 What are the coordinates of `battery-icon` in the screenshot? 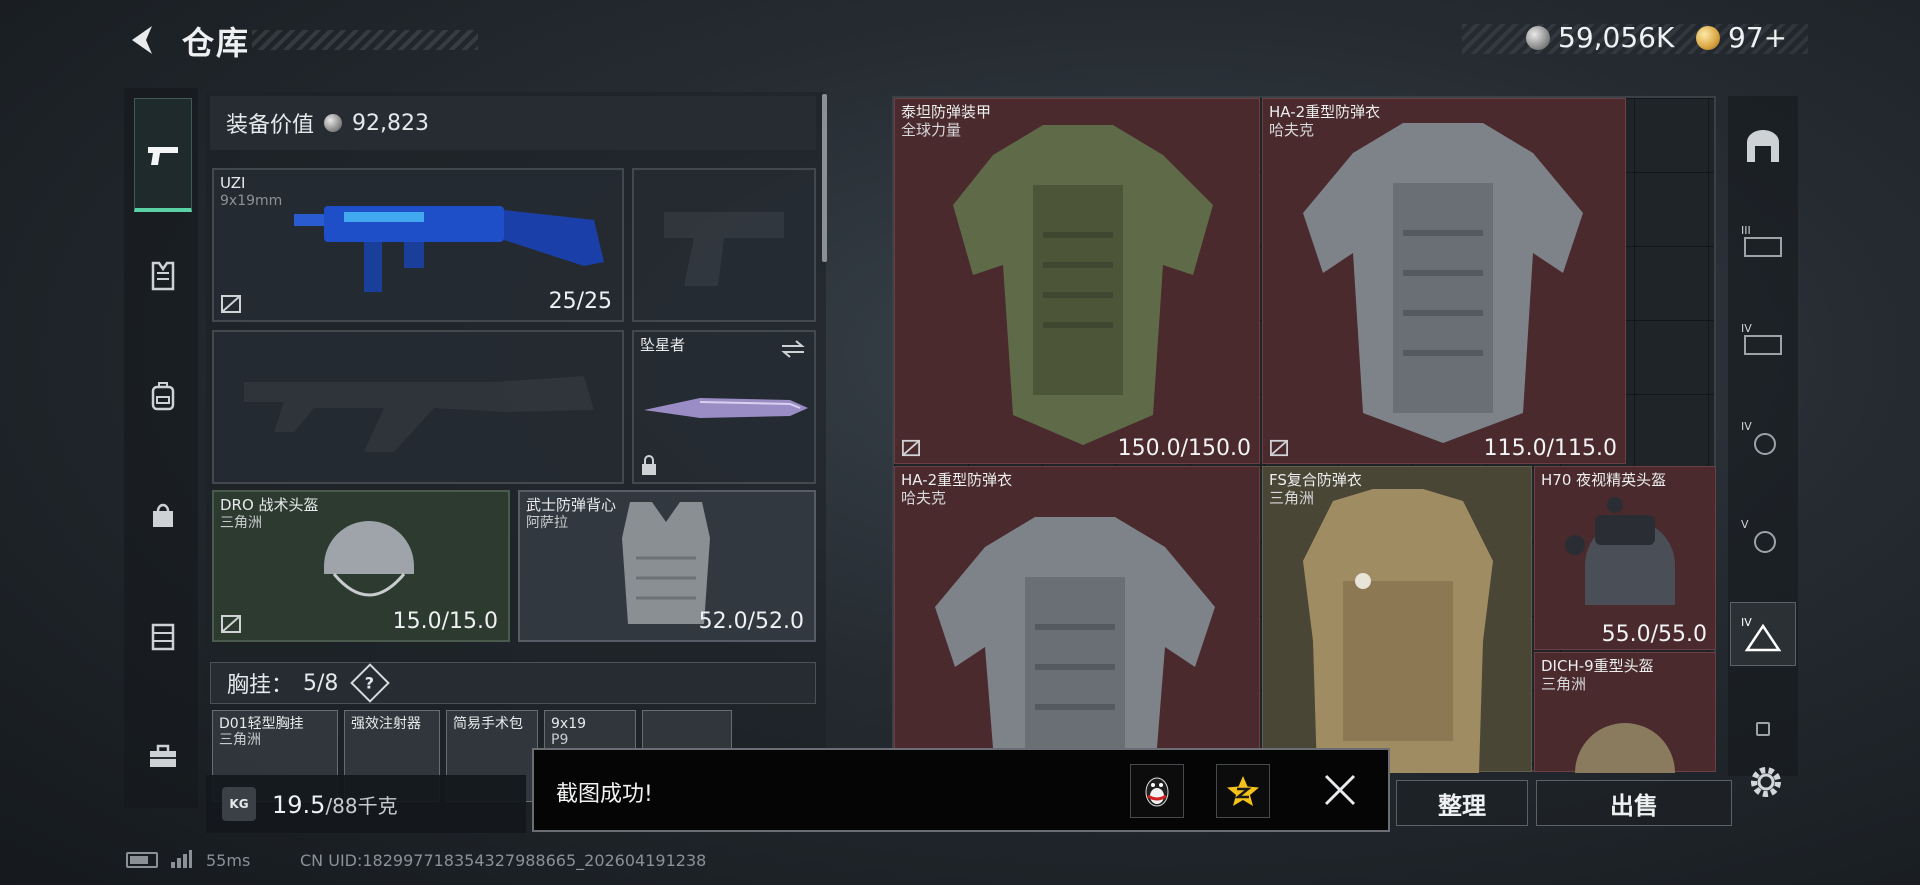 It's located at (142, 860).